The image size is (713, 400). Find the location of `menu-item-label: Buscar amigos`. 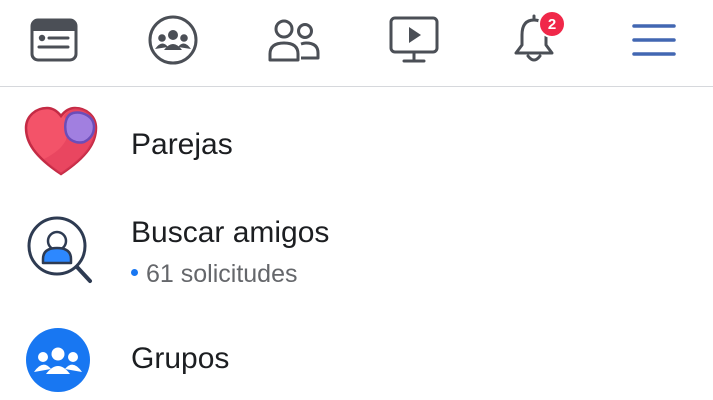

menu-item-label: Buscar amigos is located at coordinates (230, 232).